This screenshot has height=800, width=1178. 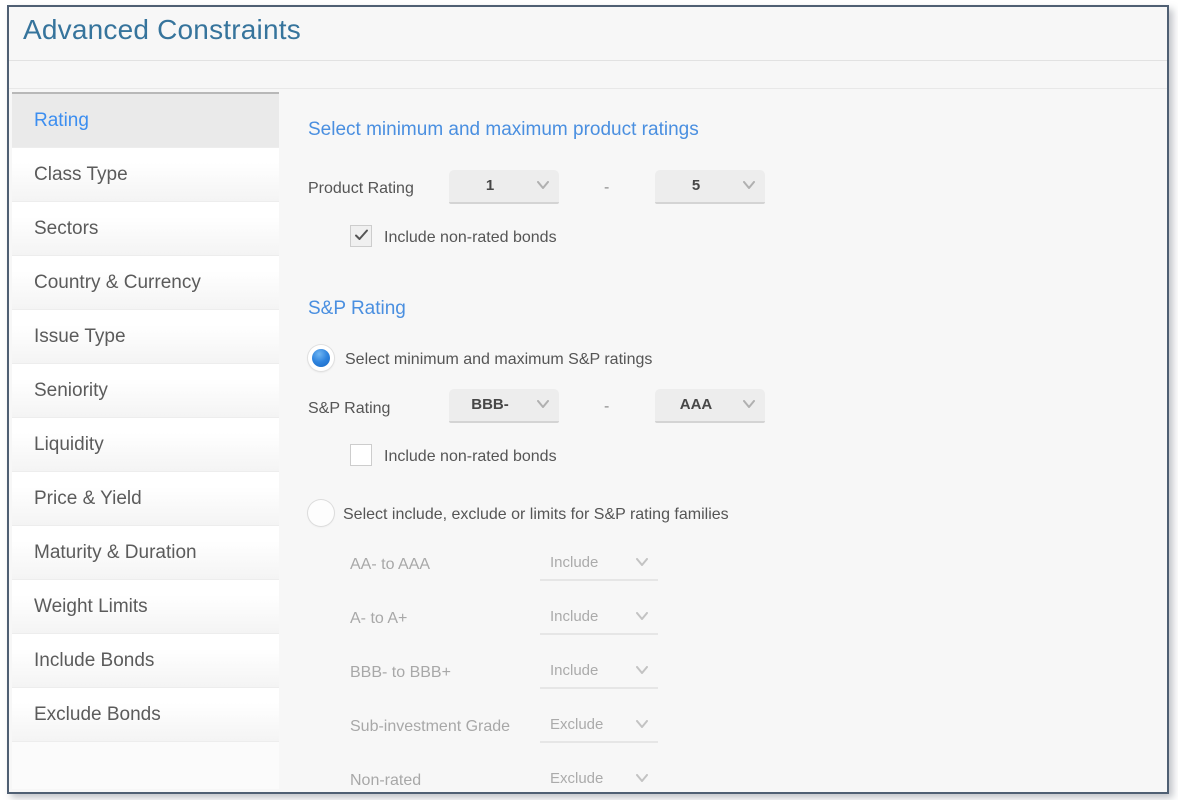 I want to click on sidebar-item-label: Sectors, so click(x=66, y=228).